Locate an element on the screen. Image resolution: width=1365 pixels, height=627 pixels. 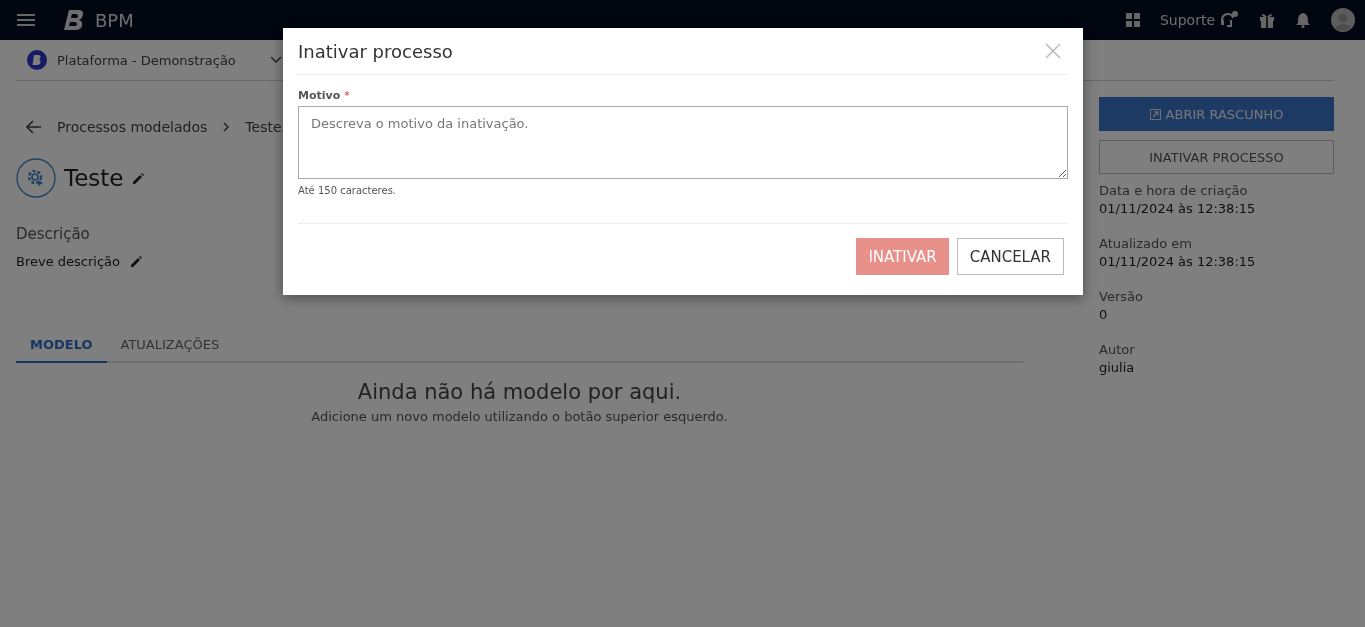
breadcrumb-link: Teste is located at coordinates (263, 127).